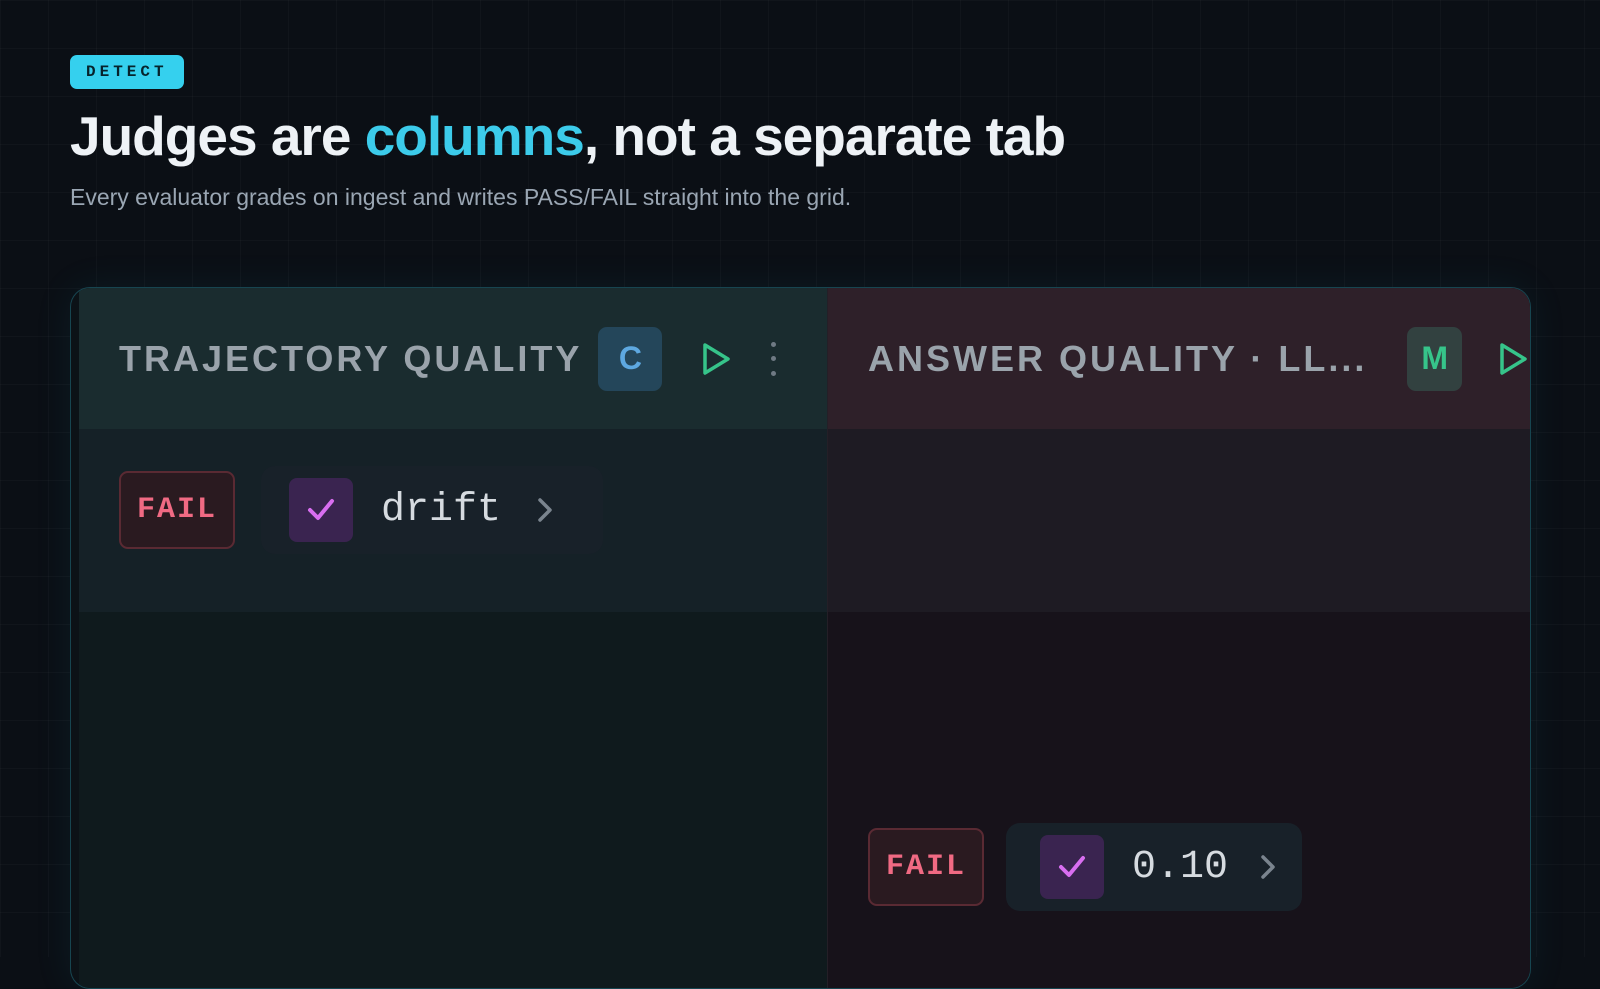 This screenshot has height=989, width=1600. I want to click on column-menu-button, so click(773, 358).